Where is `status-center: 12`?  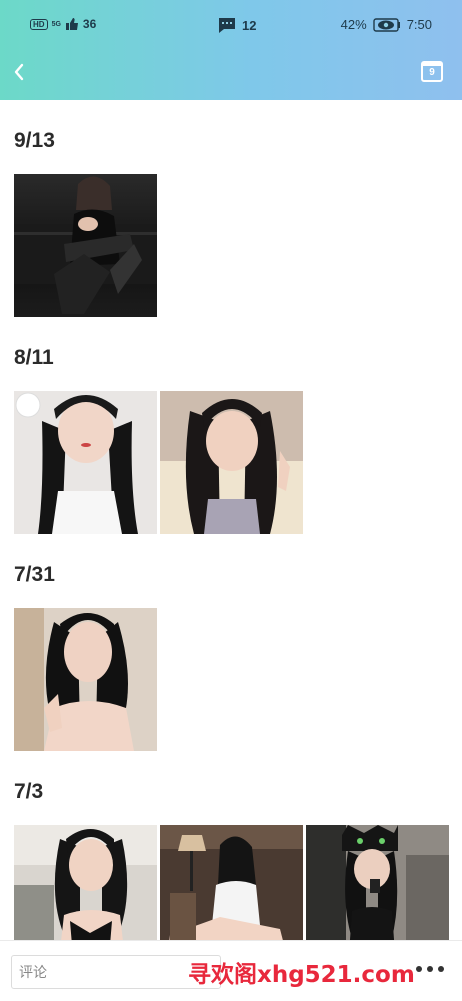
status-center: 12 is located at coordinates (237, 25).